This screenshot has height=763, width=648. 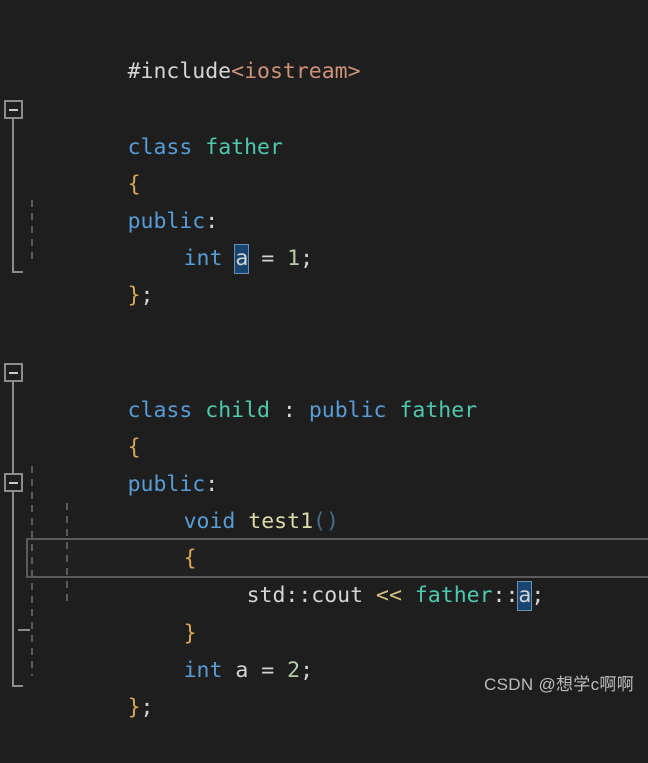 I want to click on code-line-14: {, so click(x=324, y=537).